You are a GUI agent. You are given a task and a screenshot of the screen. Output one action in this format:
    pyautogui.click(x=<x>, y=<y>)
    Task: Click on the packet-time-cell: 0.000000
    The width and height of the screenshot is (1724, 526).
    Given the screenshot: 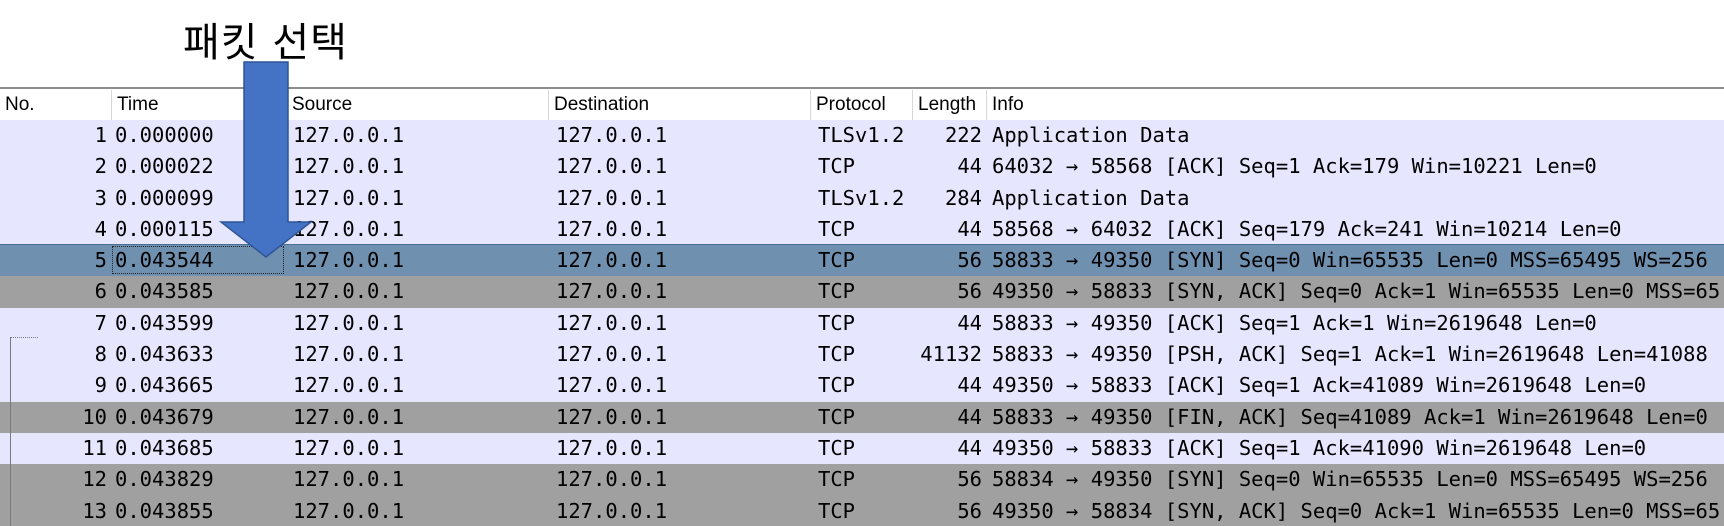 What is the action you would take?
    pyautogui.click(x=164, y=135)
    